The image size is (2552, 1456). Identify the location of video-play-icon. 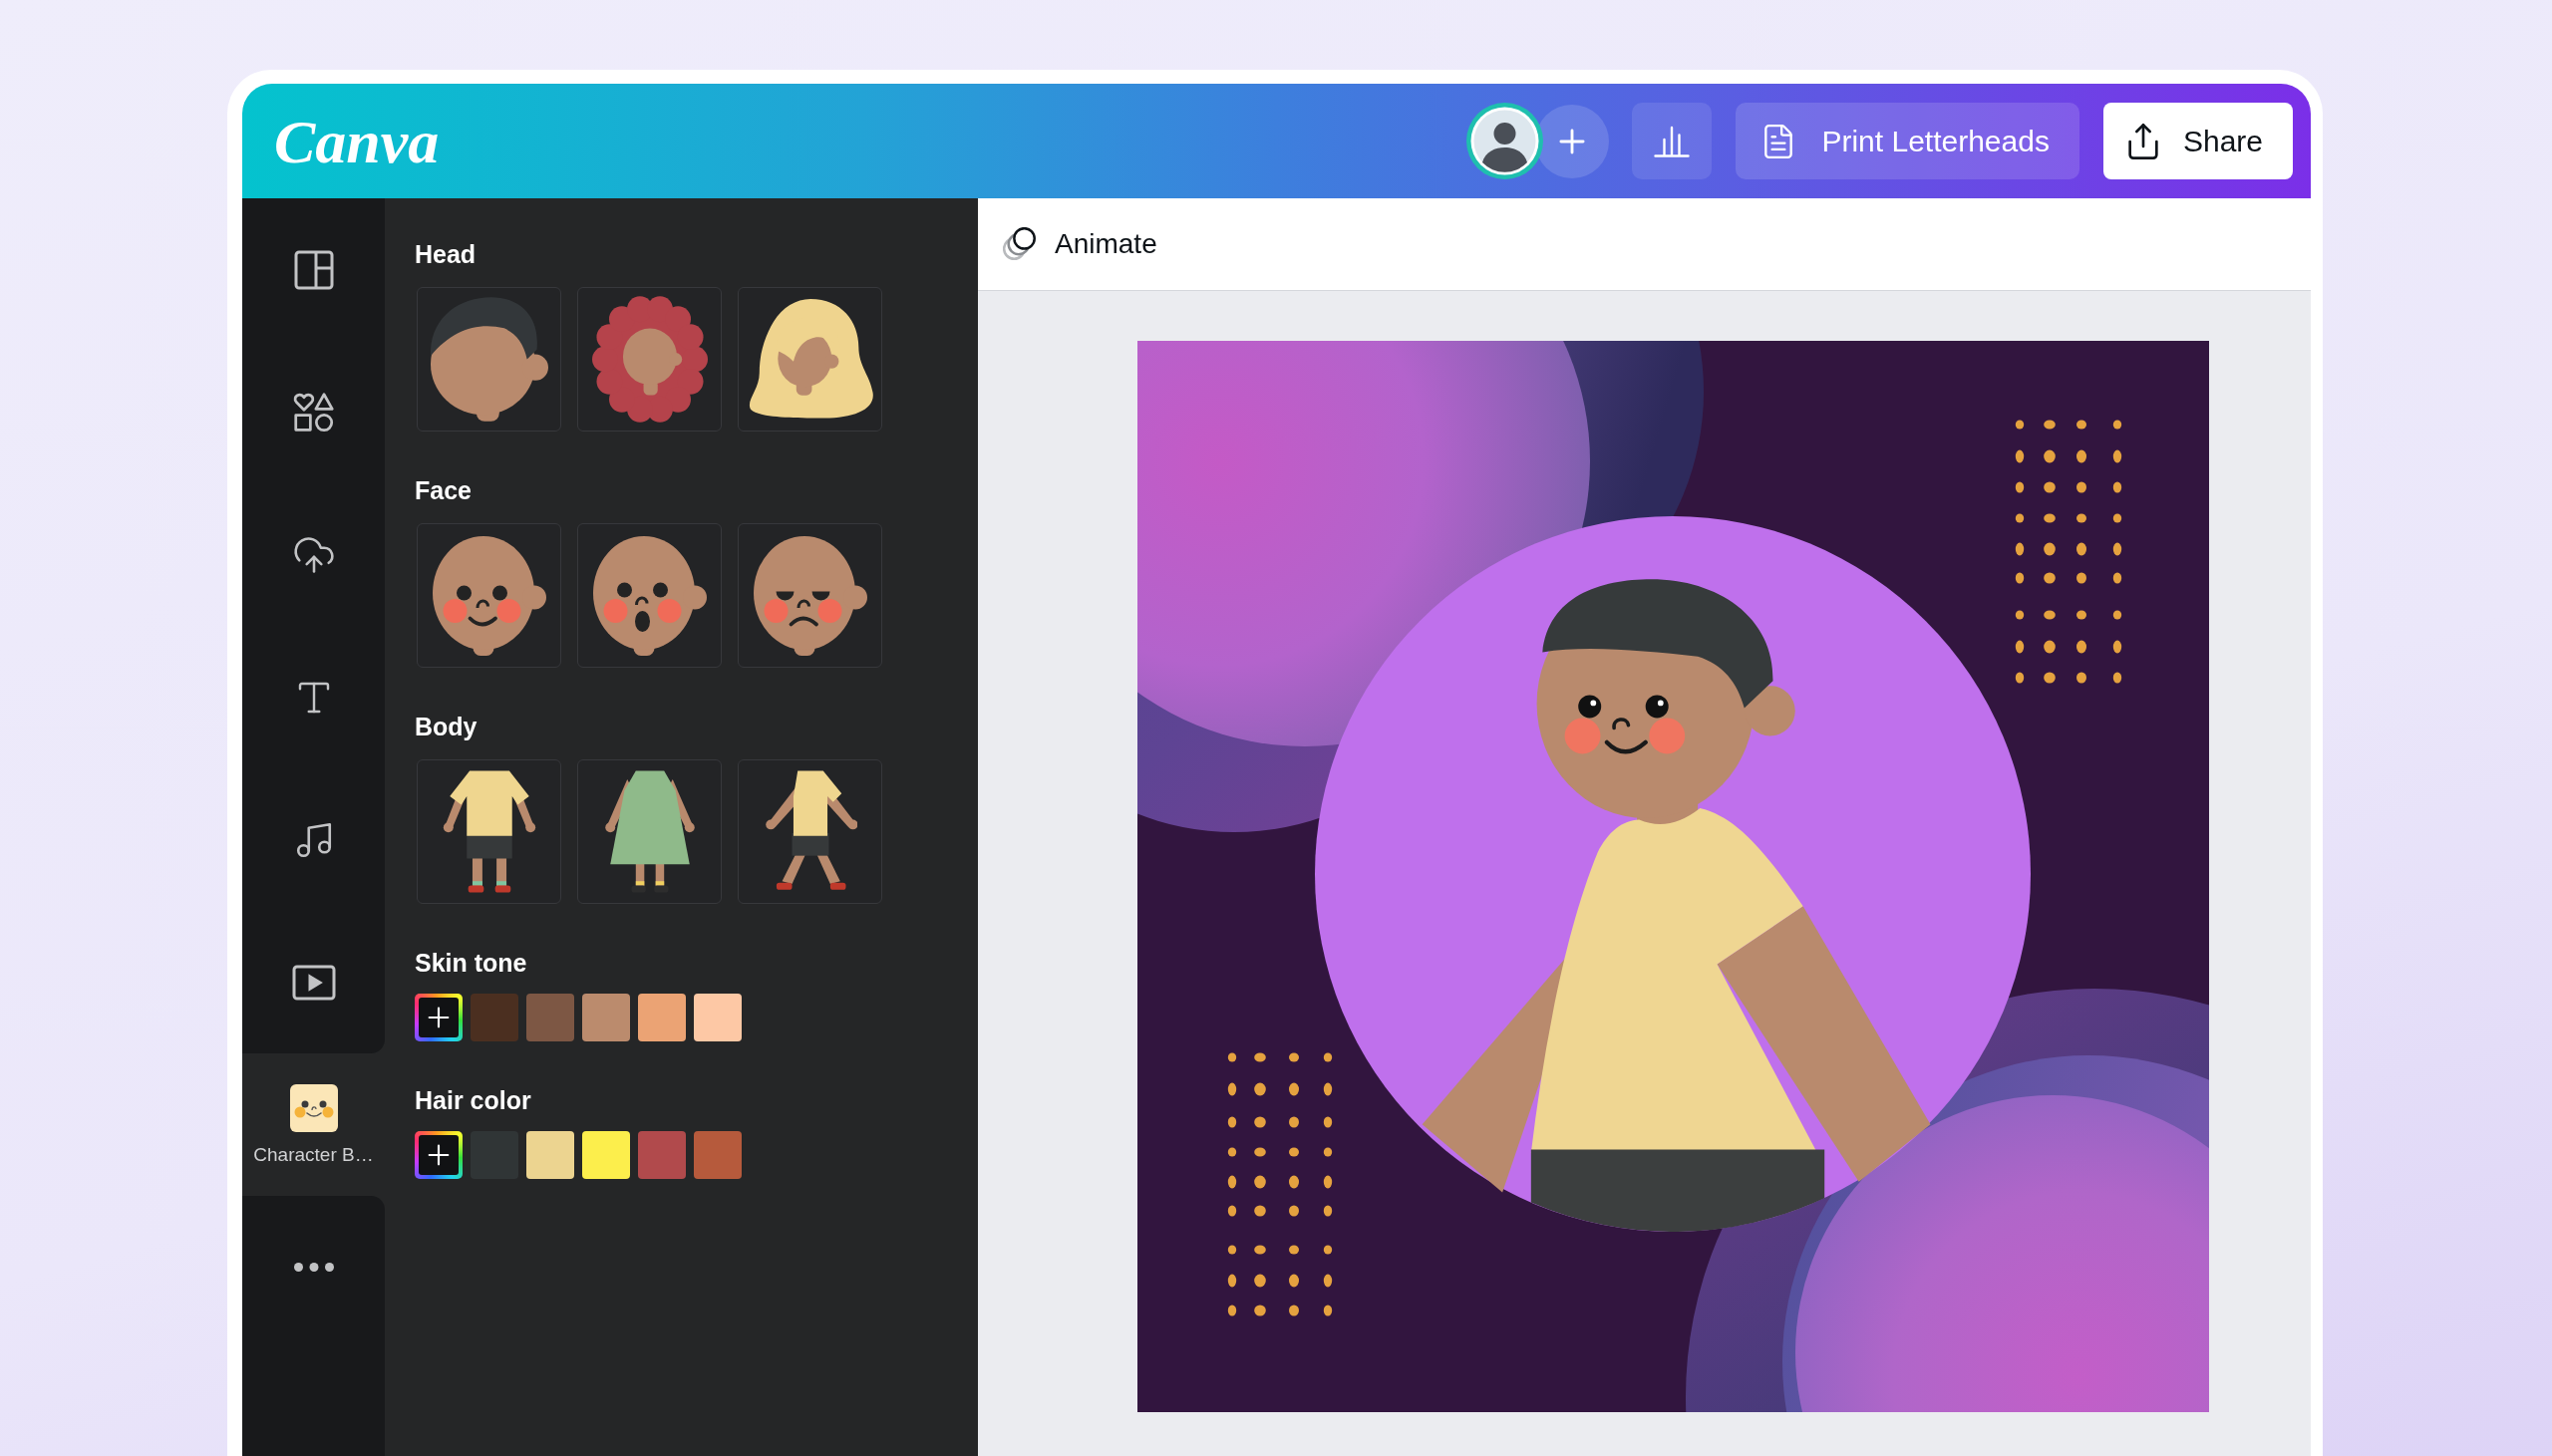
(313, 982).